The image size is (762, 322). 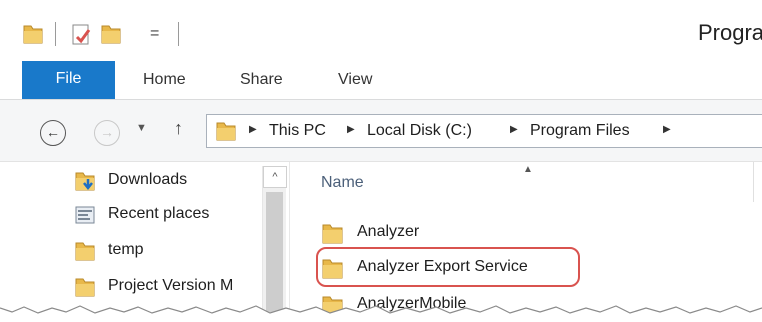 What do you see at coordinates (82, 34) in the screenshot?
I see `properties-icon` at bounding box center [82, 34].